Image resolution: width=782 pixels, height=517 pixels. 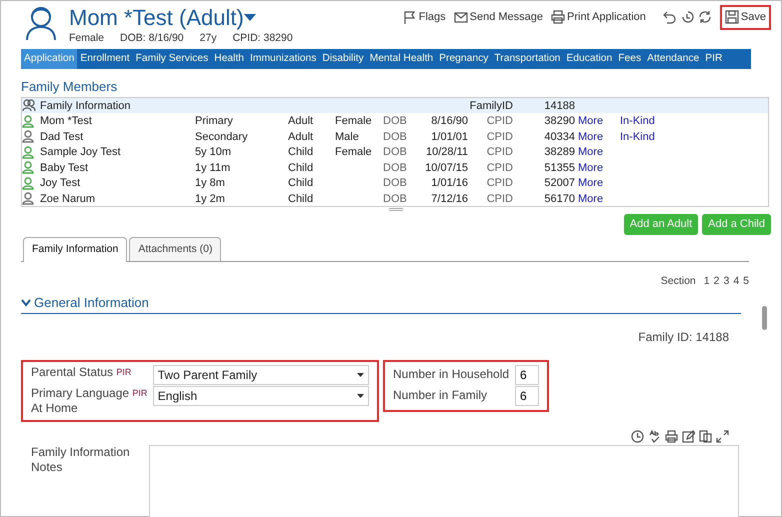 What do you see at coordinates (105, 59) in the screenshot?
I see `nav-tab: Enrollment` at bounding box center [105, 59].